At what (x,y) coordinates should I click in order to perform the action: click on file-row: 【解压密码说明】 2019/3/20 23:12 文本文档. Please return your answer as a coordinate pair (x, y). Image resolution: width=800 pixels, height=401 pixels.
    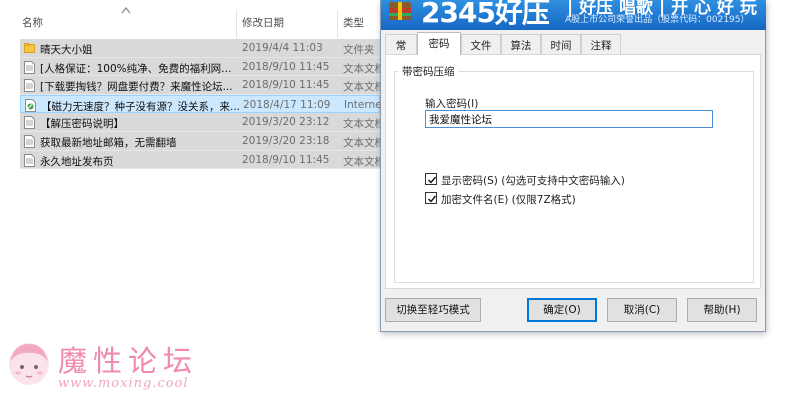
    Looking at the image, I should click on (201, 122).